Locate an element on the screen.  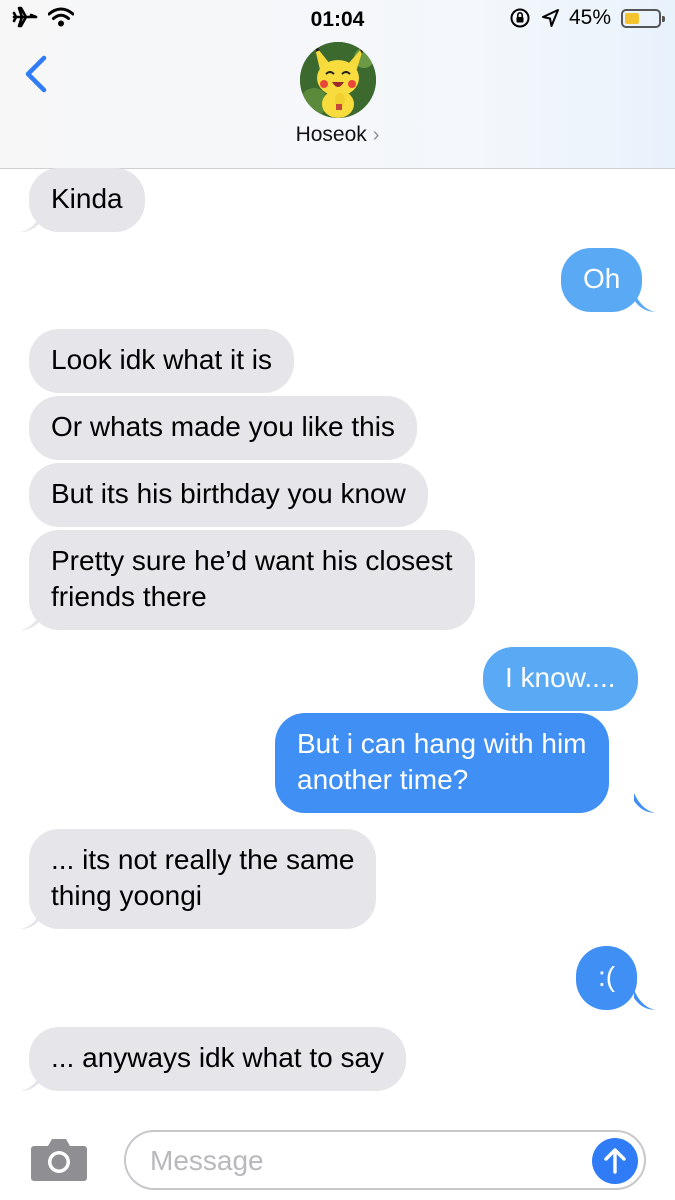
message-input-box is located at coordinates (385, 1160).